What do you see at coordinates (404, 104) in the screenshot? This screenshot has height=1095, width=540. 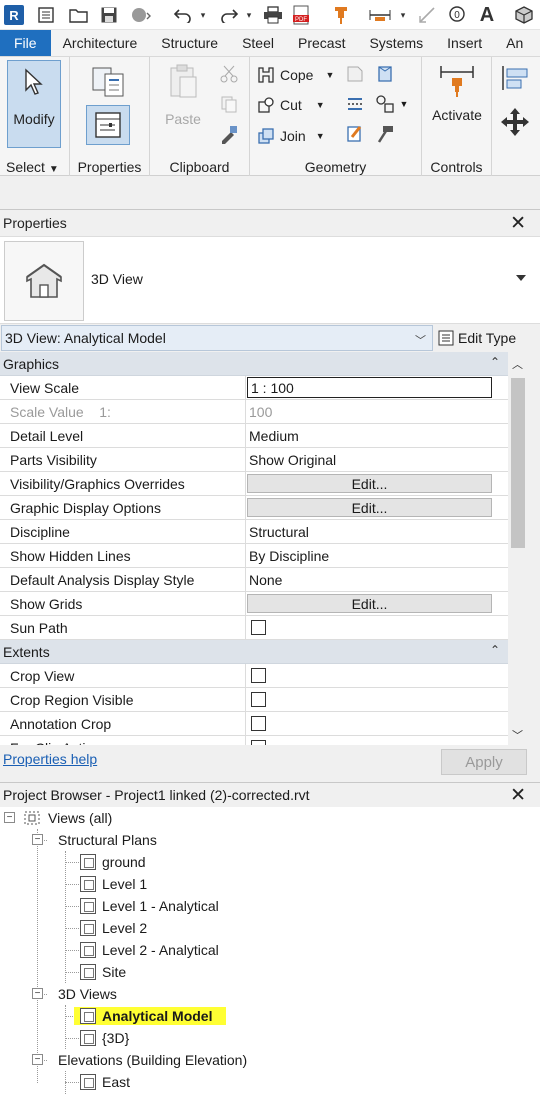 I see `geometry-dropdown-icon: ▼` at bounding box center [404, 104].